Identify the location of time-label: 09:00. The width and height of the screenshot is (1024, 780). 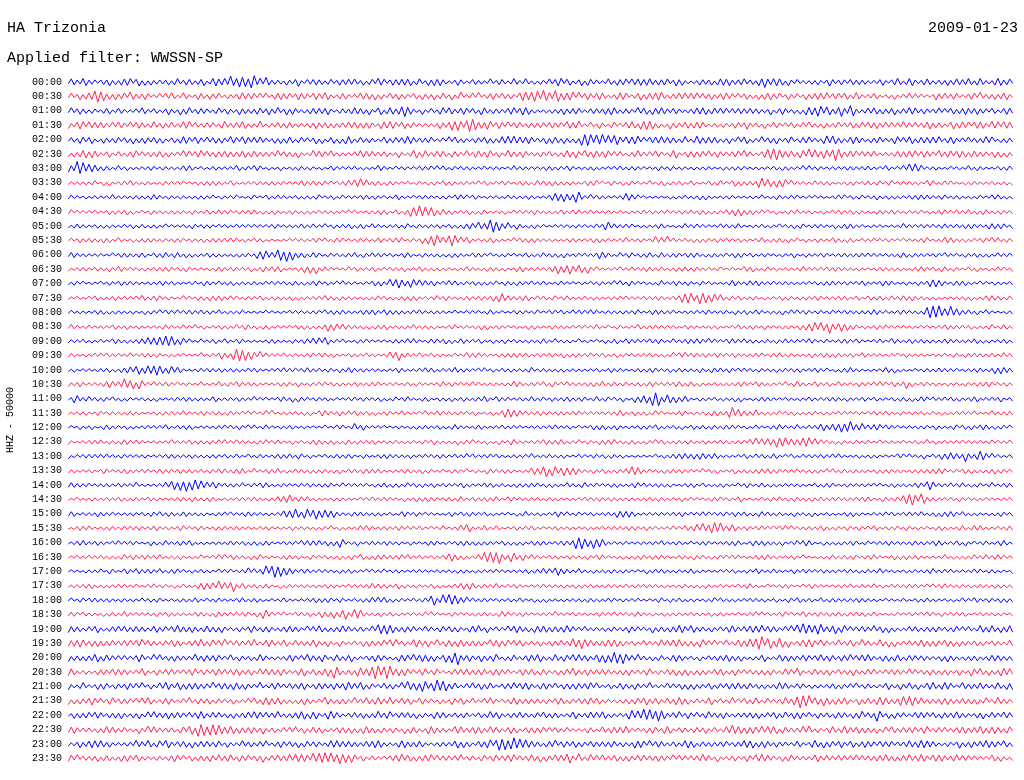
(47, 341).